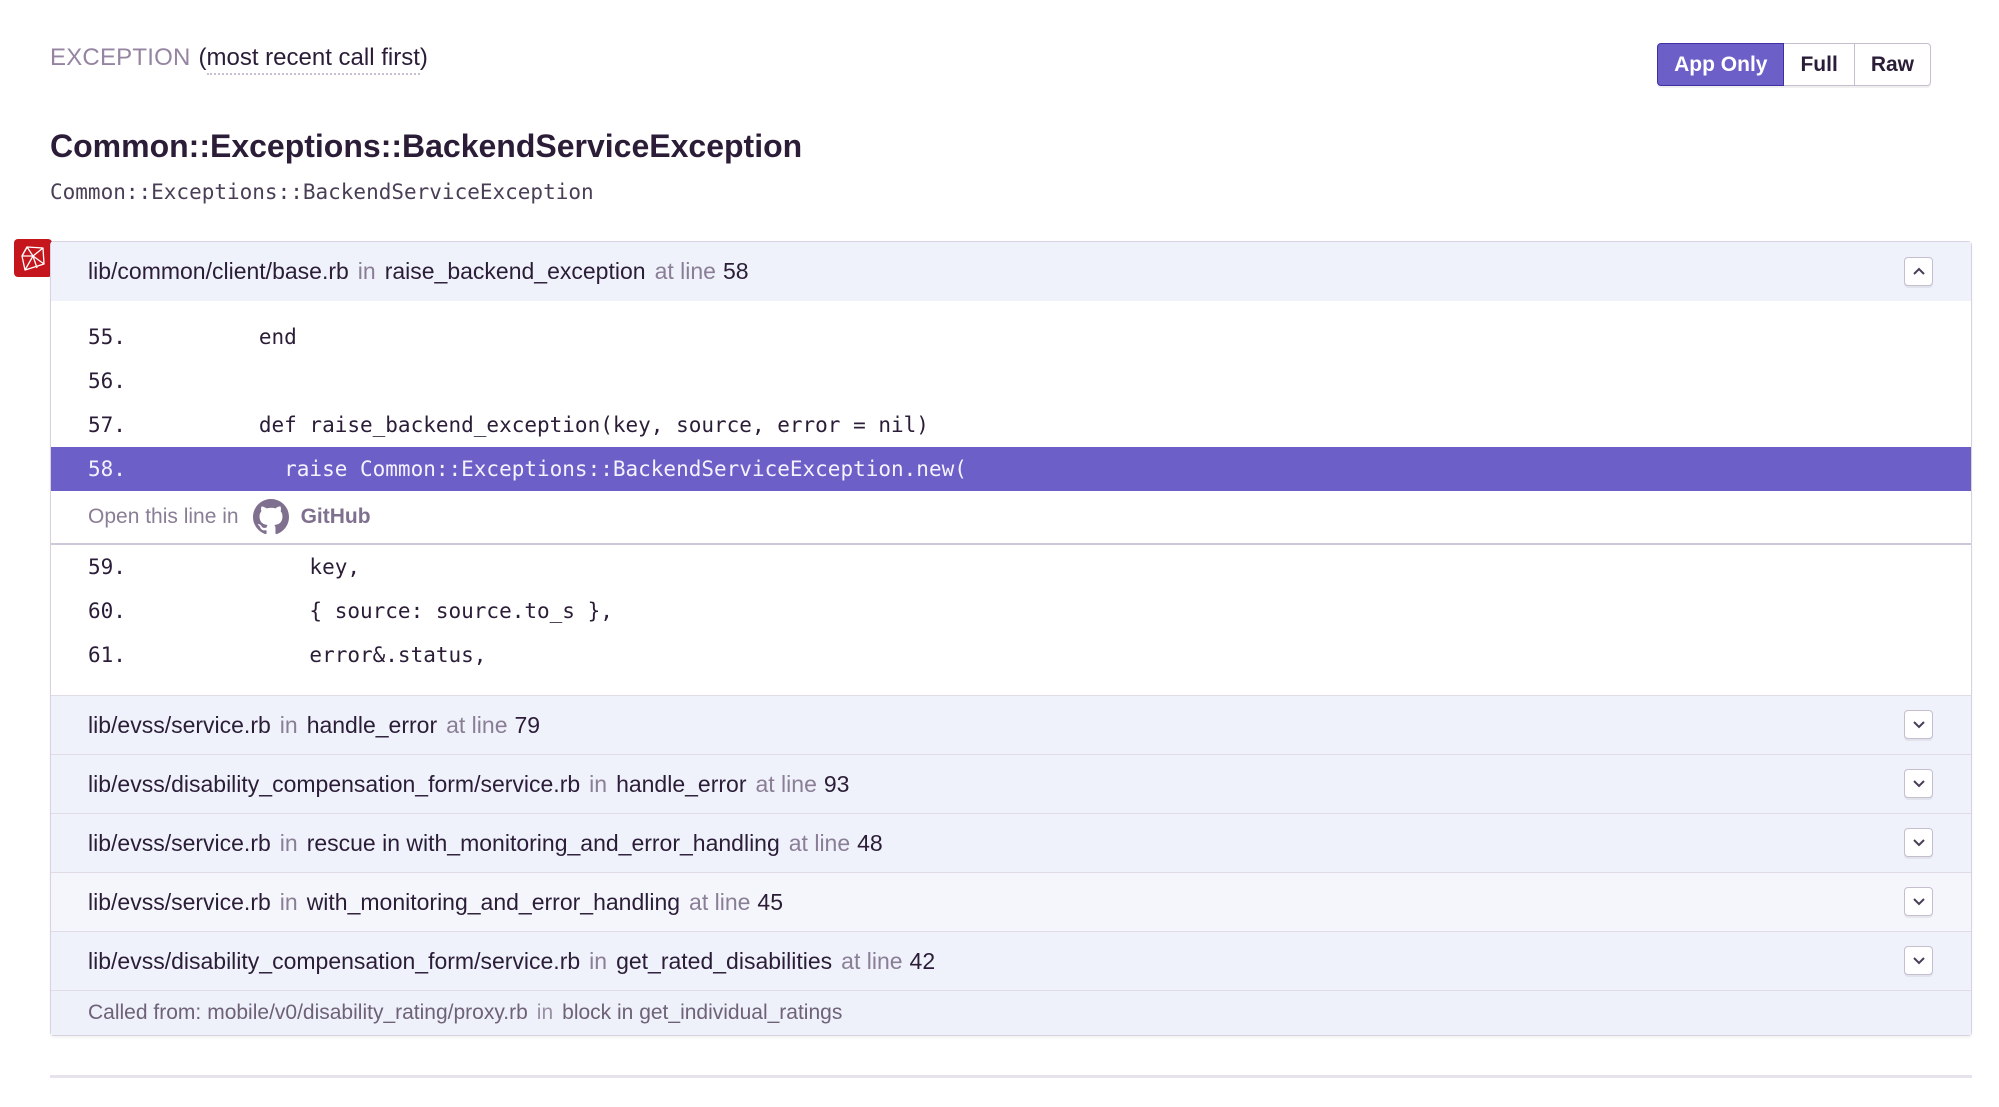 The height and width of the screenshot is (1107, 1999). Describe the element at coordinates (770, 901) in the screenshot. I see `frame-line: 45` at that location.